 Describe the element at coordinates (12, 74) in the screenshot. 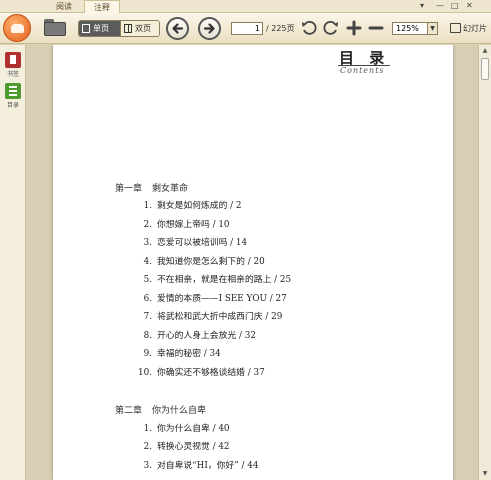

I see `sidebar-item-label: 书签` at that location.